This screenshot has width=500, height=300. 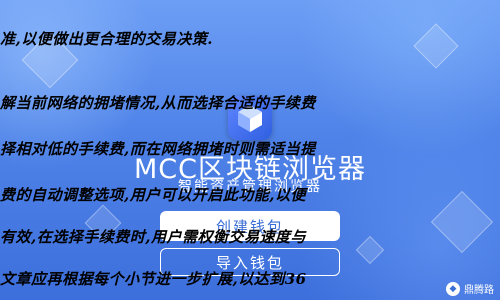 What do you see at coordinates (479, 290) in the screenshot?
I see `watermark-label: 鼎腾路` at bounding box center [479, 290].